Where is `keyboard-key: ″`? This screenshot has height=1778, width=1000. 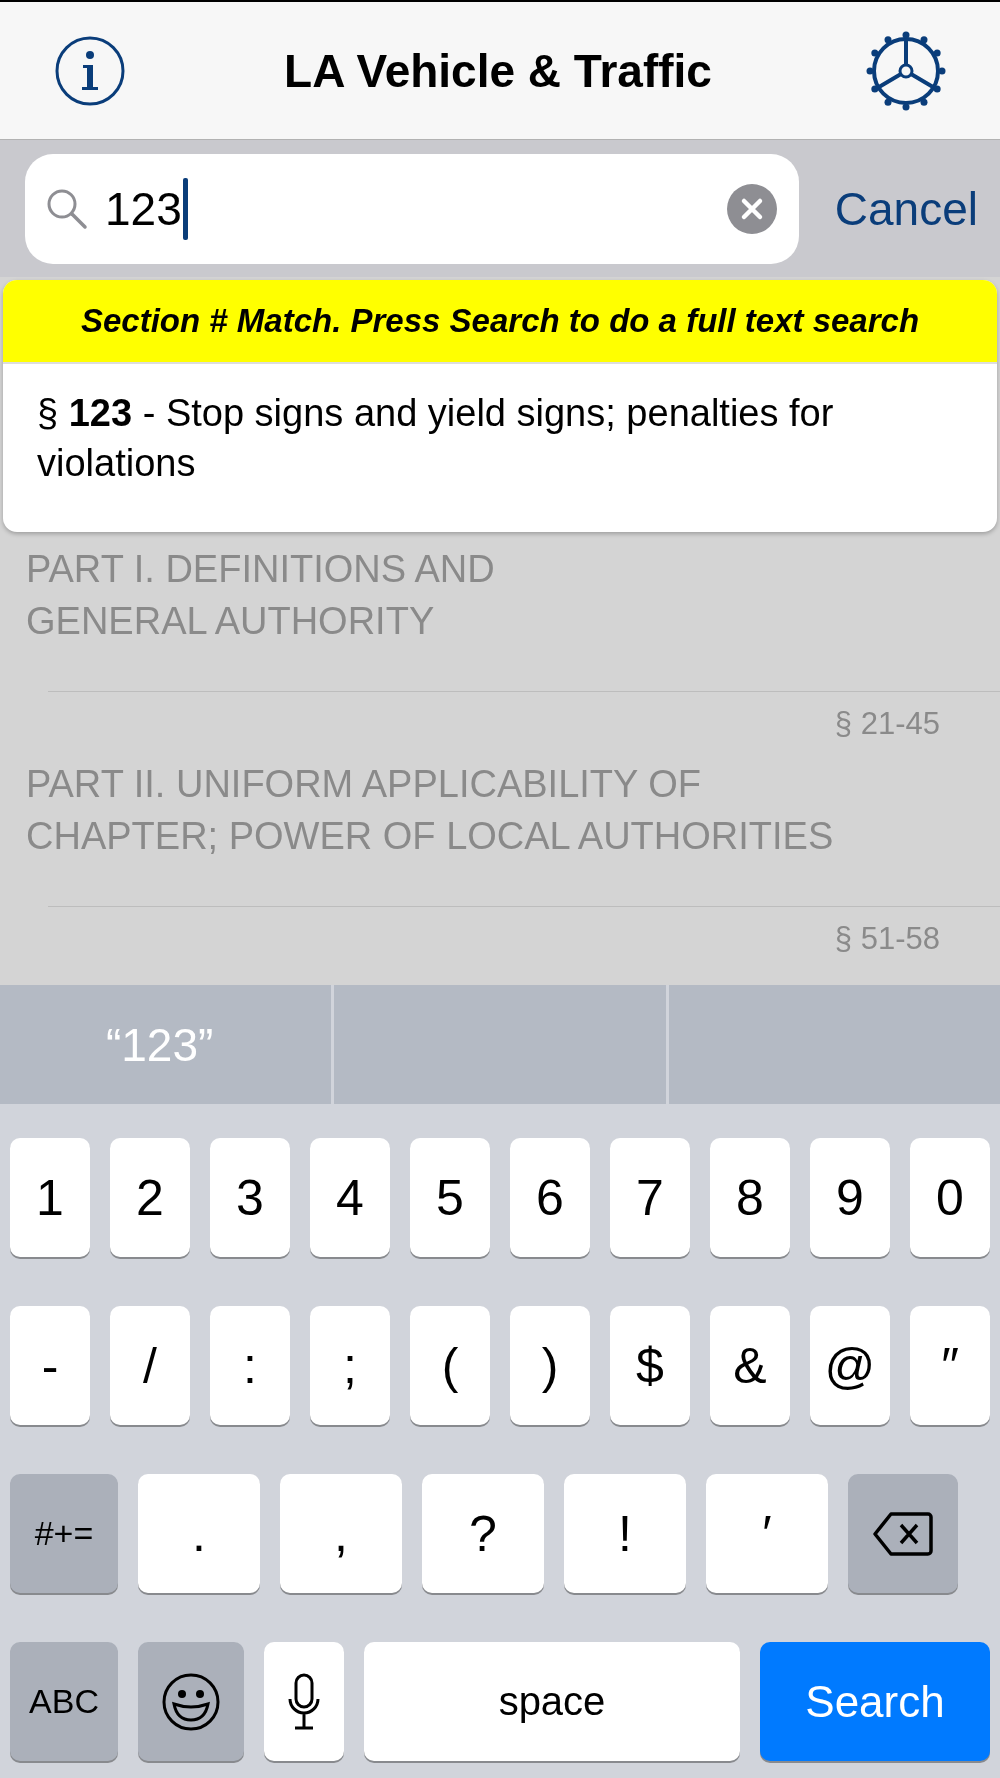 keyboard-key: ″ is located at coordinates (950, 1365).